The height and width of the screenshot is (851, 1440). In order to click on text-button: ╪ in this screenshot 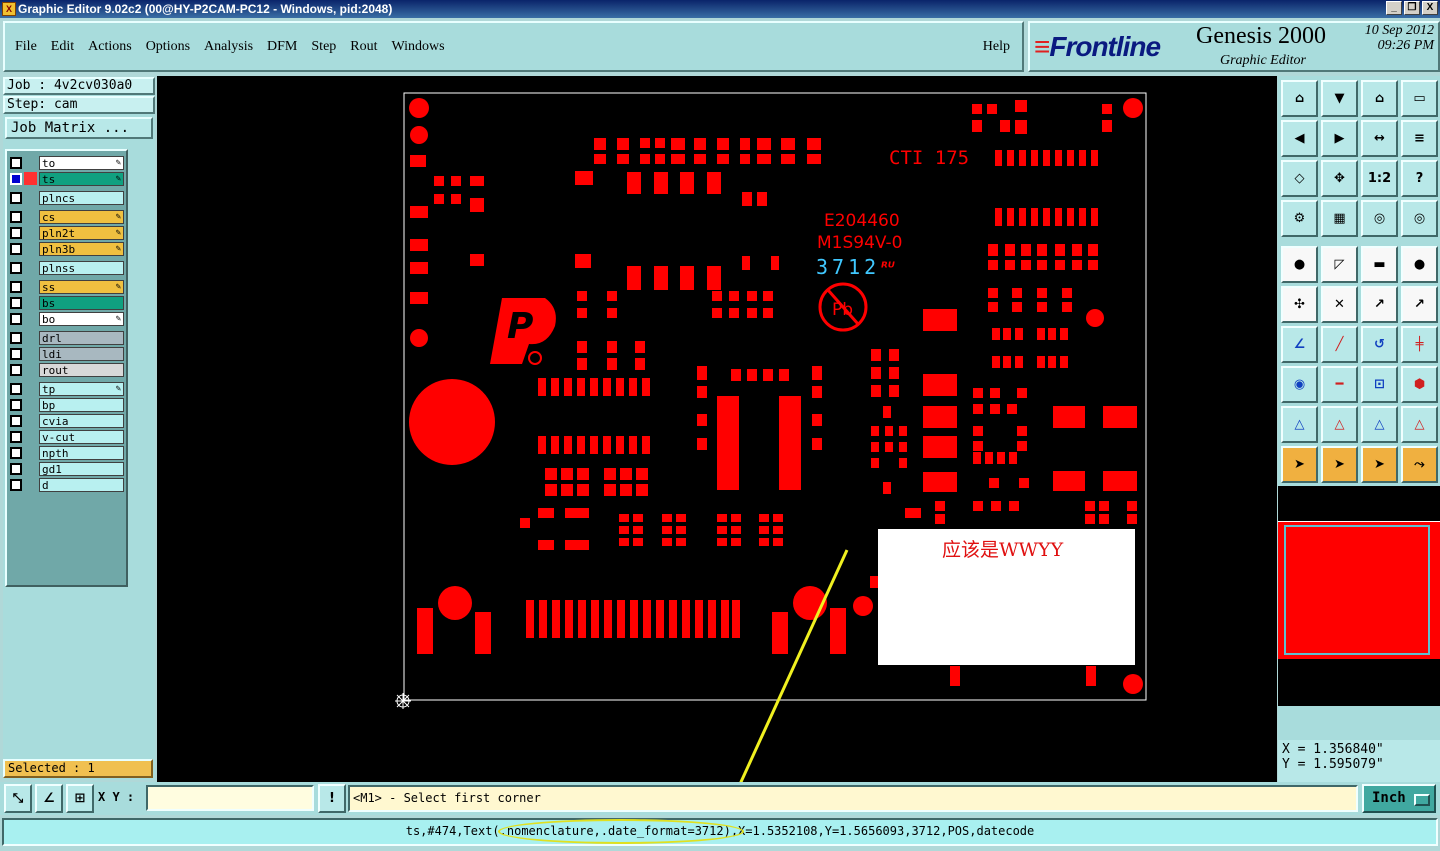, I will do `click(1419, 344)`.